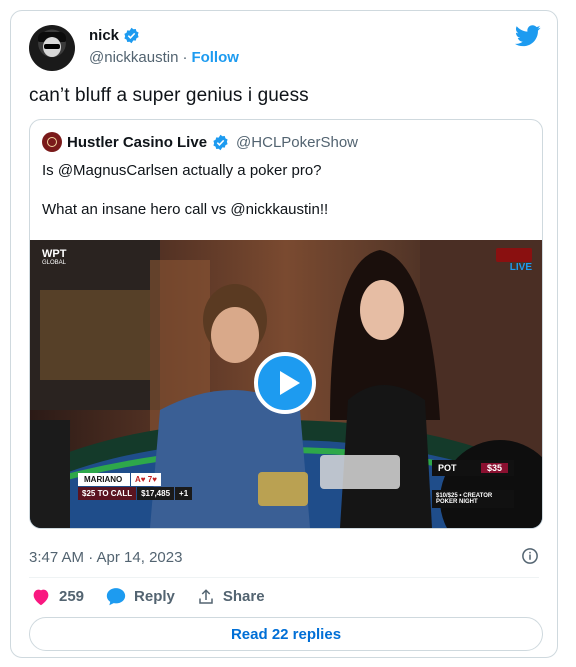 The image size is (576, 667). What do you see at coordinates (52, 48) in the screenshot?
I see `author-avatar` at bounding box center [52, 48].